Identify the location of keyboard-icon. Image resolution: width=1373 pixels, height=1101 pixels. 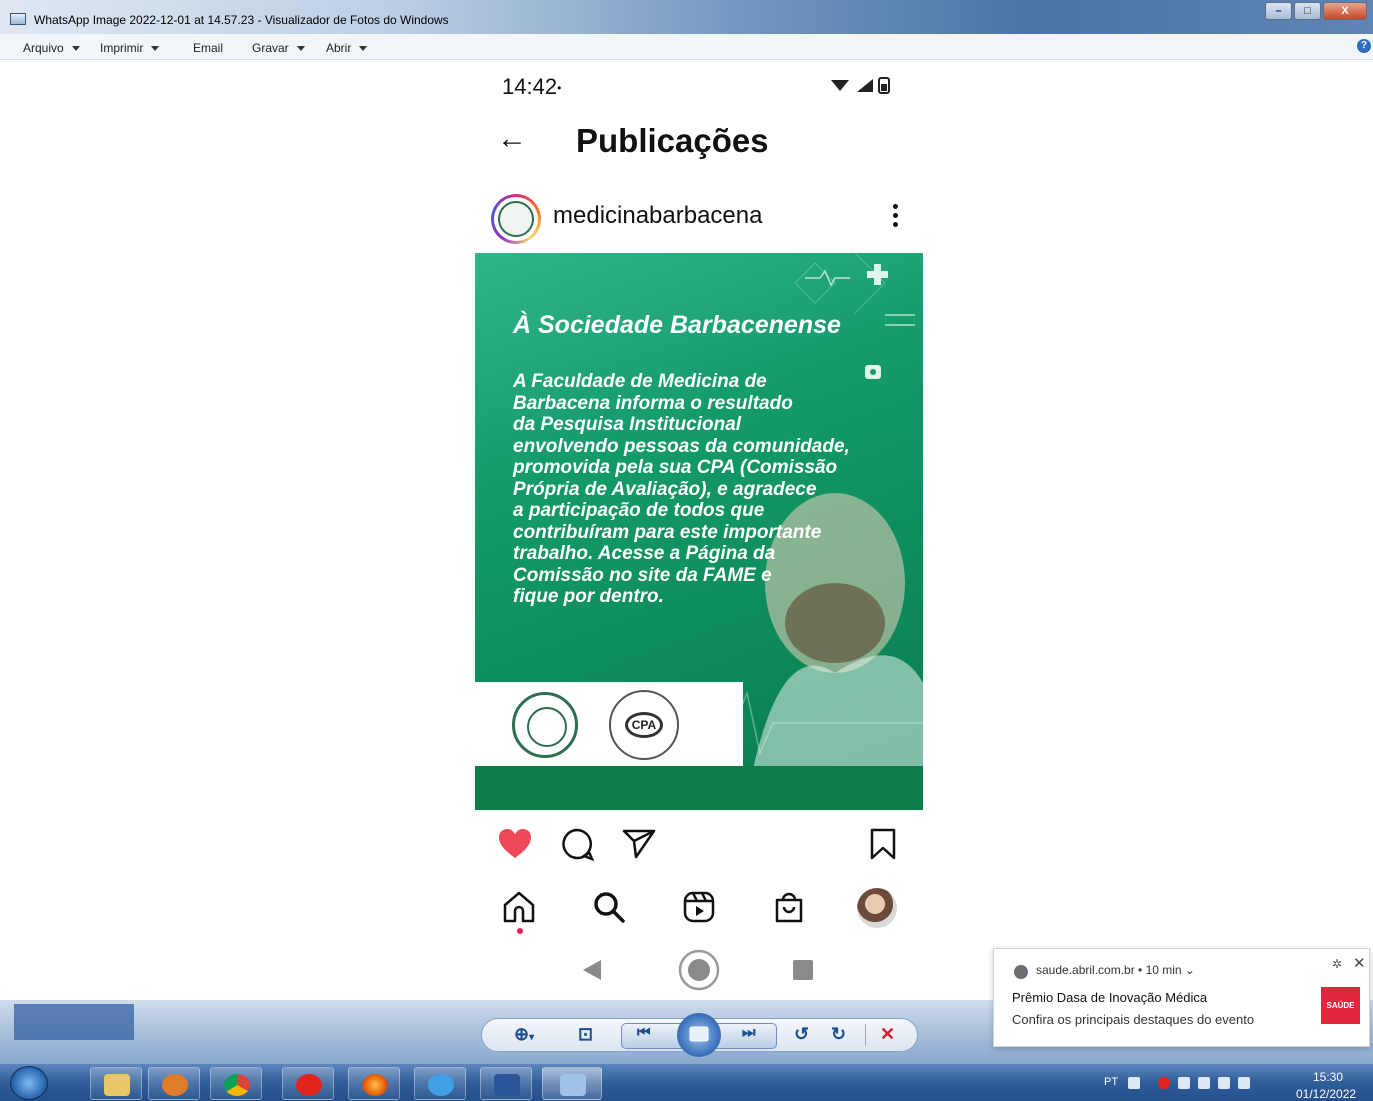
(1134, 1083).